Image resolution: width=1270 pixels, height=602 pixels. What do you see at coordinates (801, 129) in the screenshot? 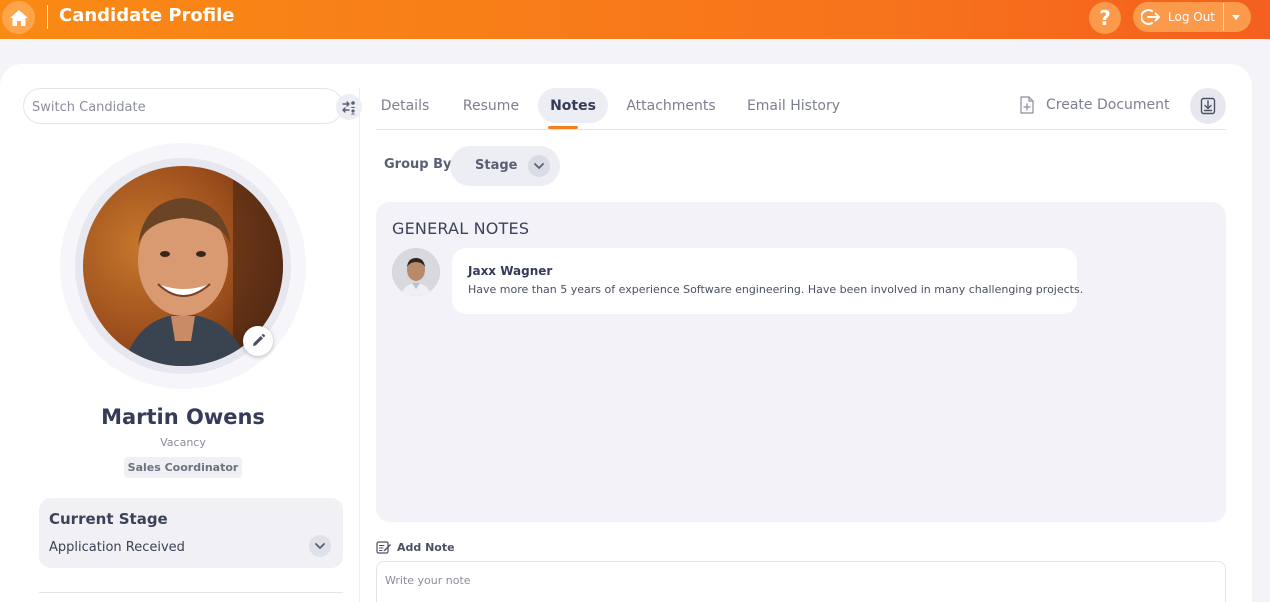
I see `tabs-divider` at bounding box center [801, 129].